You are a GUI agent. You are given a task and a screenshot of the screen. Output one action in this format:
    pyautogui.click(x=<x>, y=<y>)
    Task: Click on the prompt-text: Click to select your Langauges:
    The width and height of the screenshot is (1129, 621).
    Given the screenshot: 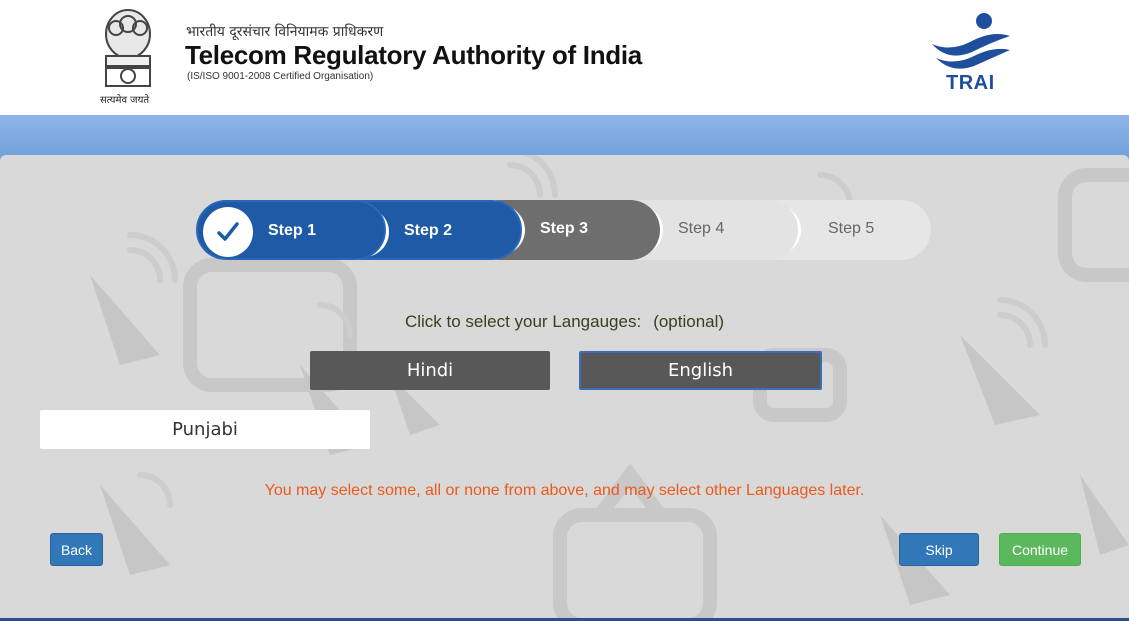 What is the action you would take?
    pyautogui.click(x=523, y=321)
    